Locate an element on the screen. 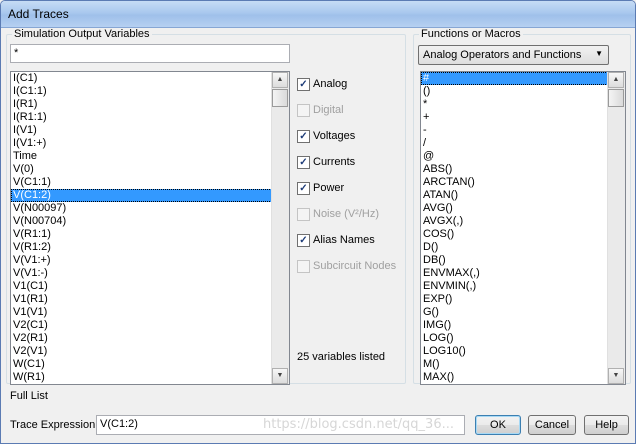  variable-item: I(V1:+) is located at coordinates (141, 143).